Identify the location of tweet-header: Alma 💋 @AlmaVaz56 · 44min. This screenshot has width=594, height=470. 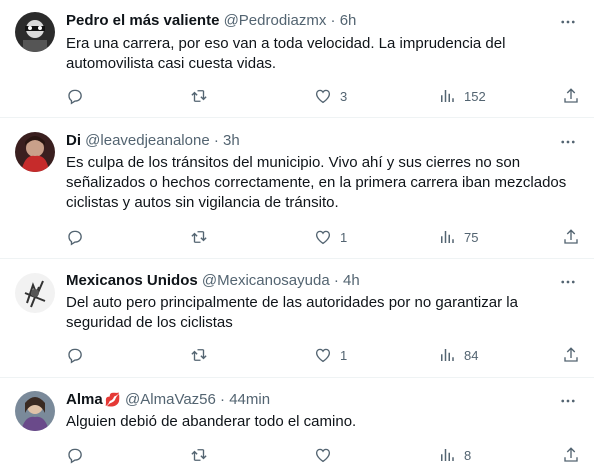
(310, 400).